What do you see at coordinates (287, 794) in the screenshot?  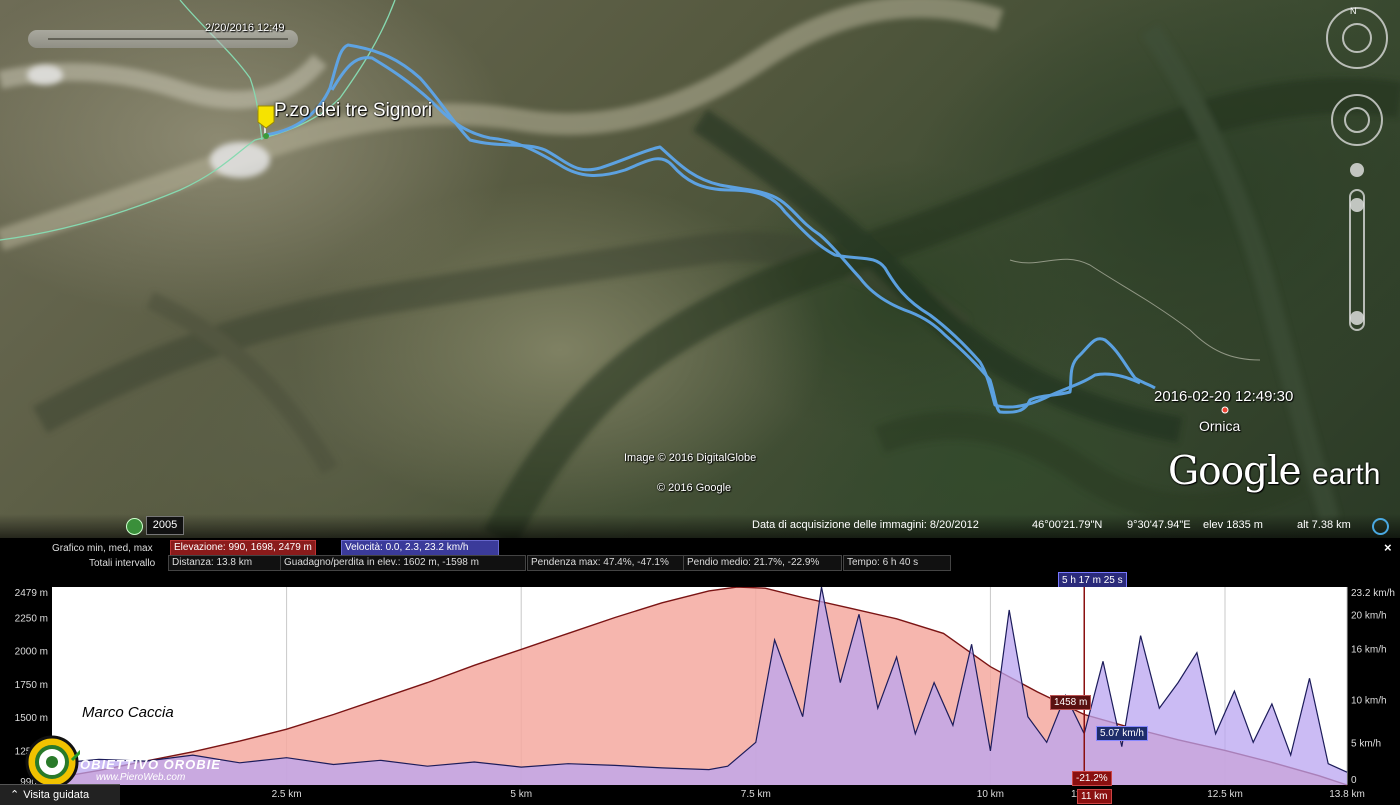 I see `x-tick-label: 2.5 km` at bounding box center [287, 794].